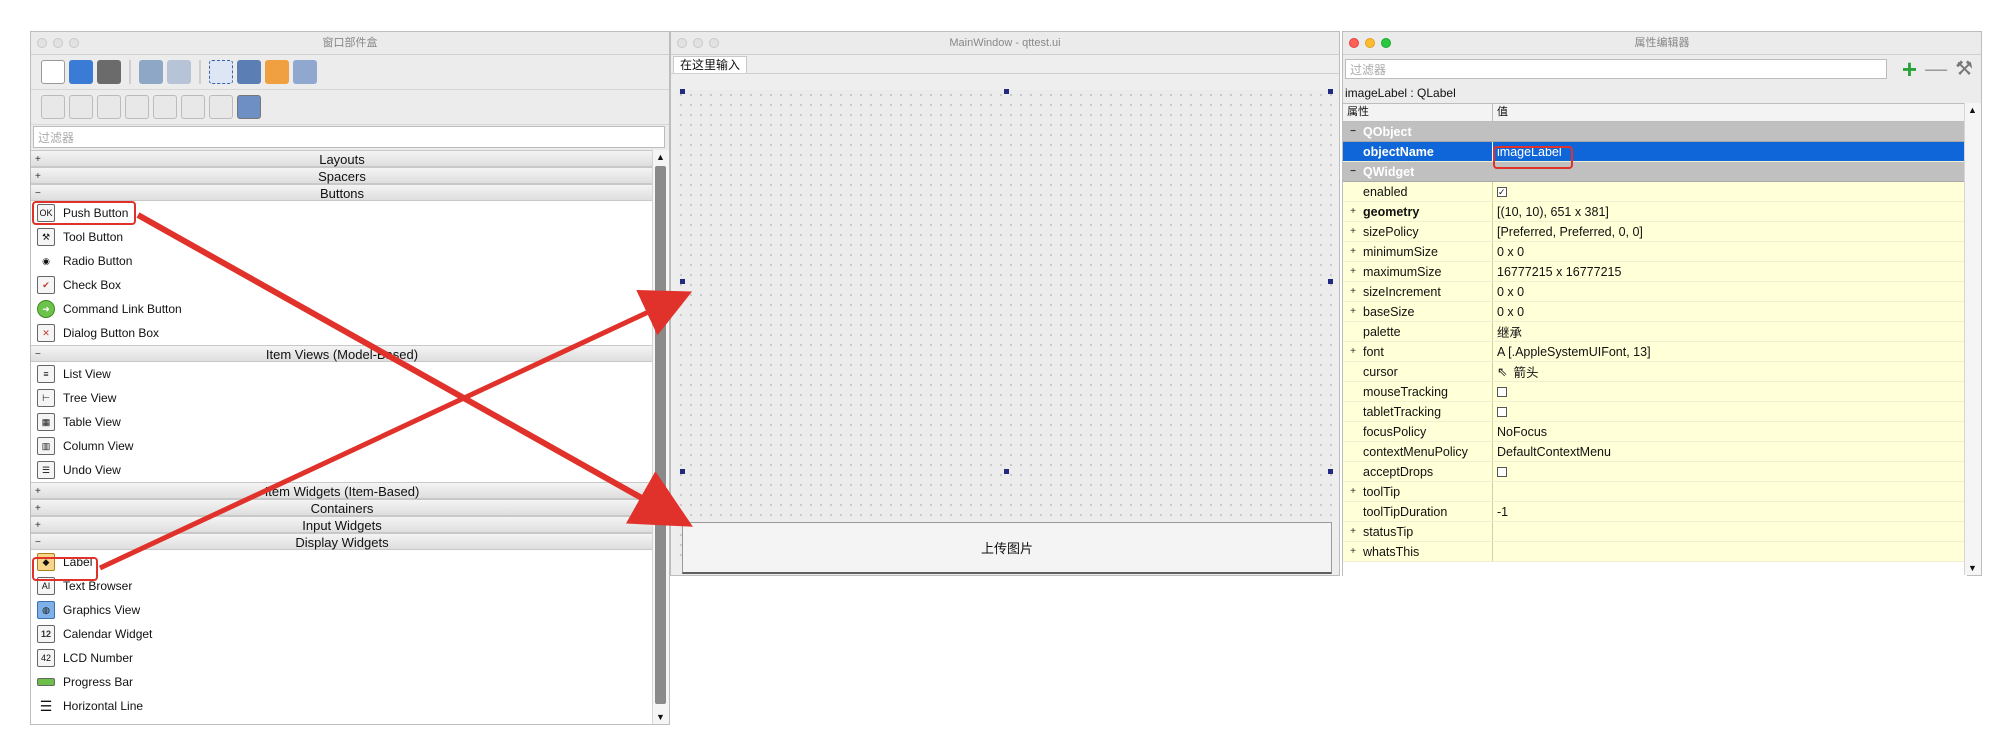 This screenshot has width=2007, height=752. Describe the element at coordinates (342, 175) in the screenshot. I see `category-spacers: + Spacers` at that location.